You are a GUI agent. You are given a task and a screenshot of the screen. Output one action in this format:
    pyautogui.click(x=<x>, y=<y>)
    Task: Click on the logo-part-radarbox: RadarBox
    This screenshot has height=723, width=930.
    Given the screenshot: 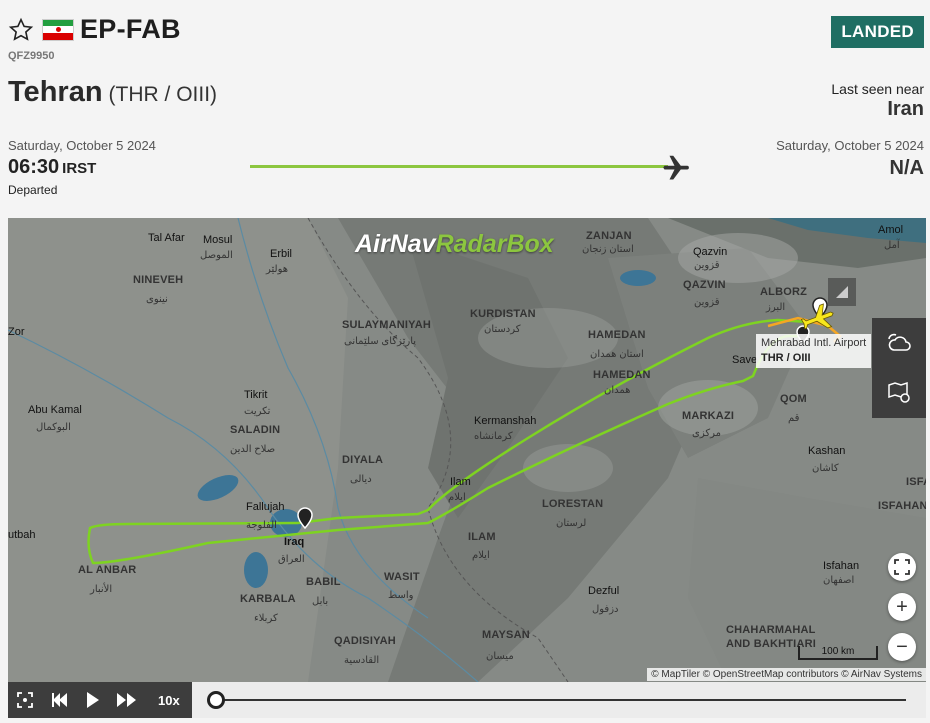 What is the action you would take?
    pyautogui.click(x=494, y=244)
    